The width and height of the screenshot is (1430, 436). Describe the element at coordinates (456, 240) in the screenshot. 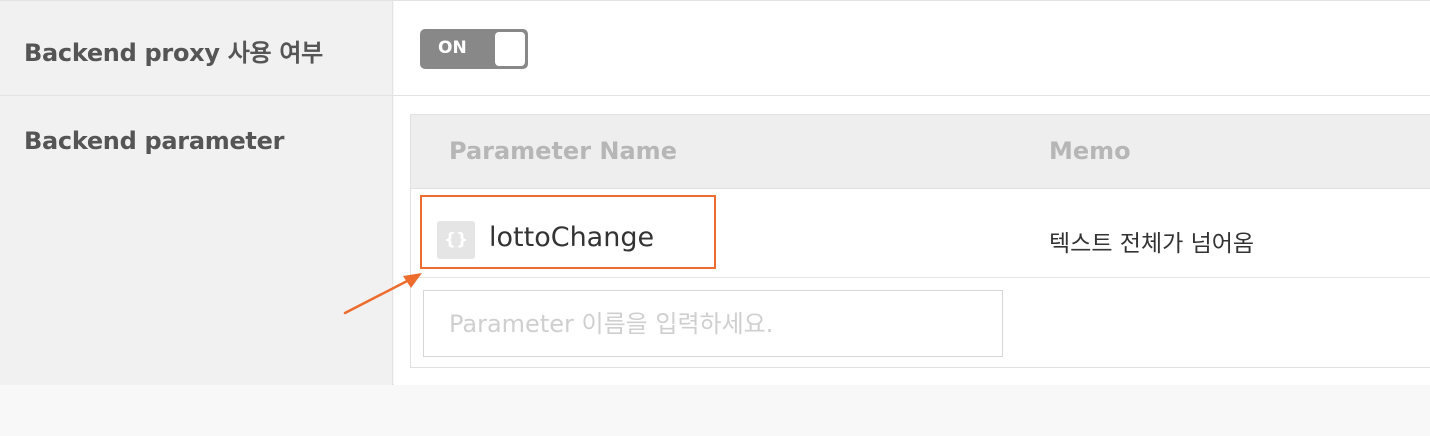

I see `variable-braces-icon: {}` at that location.